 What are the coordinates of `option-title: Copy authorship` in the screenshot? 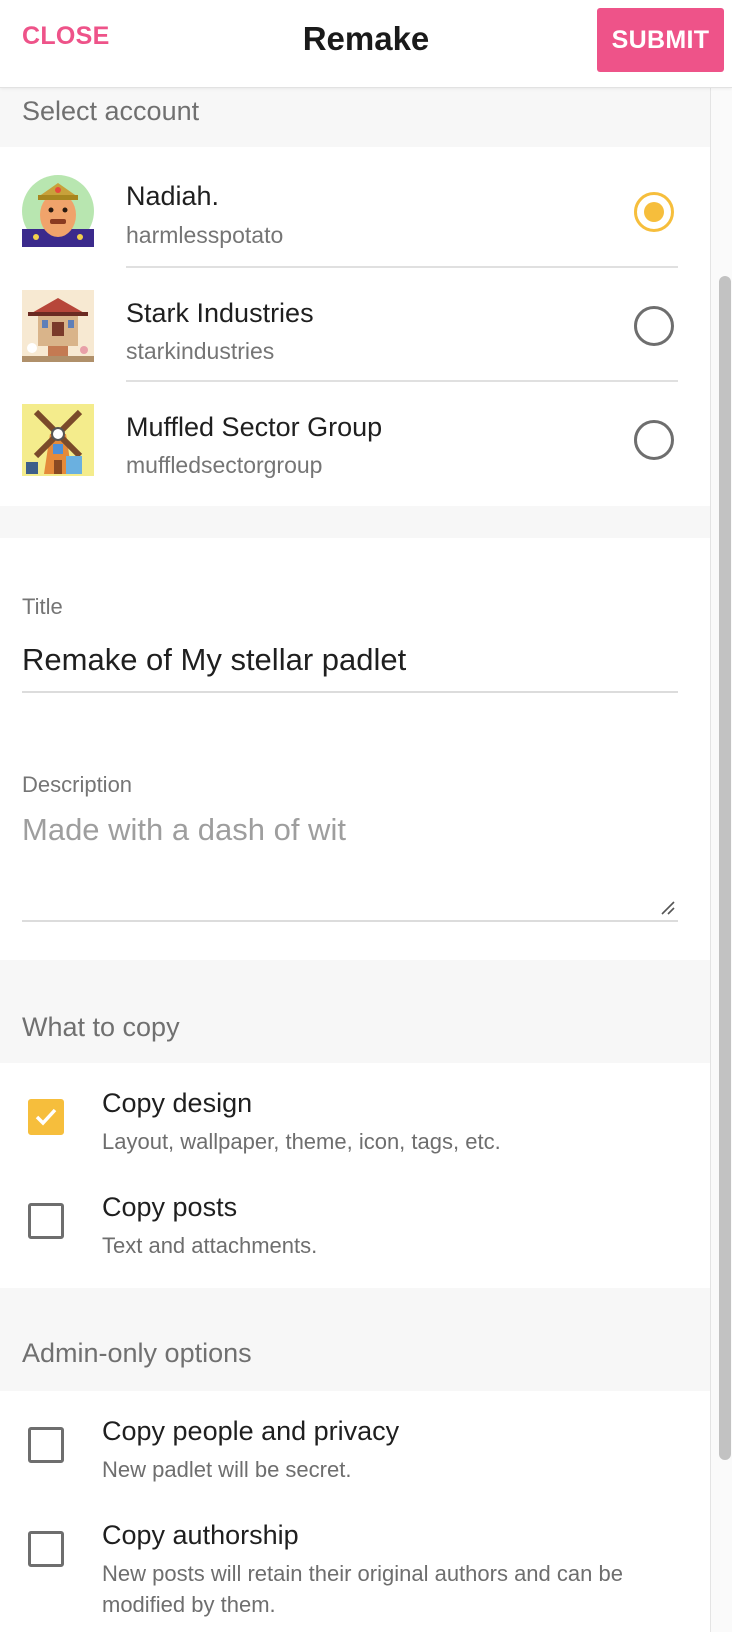 It's located at (200, 1535).